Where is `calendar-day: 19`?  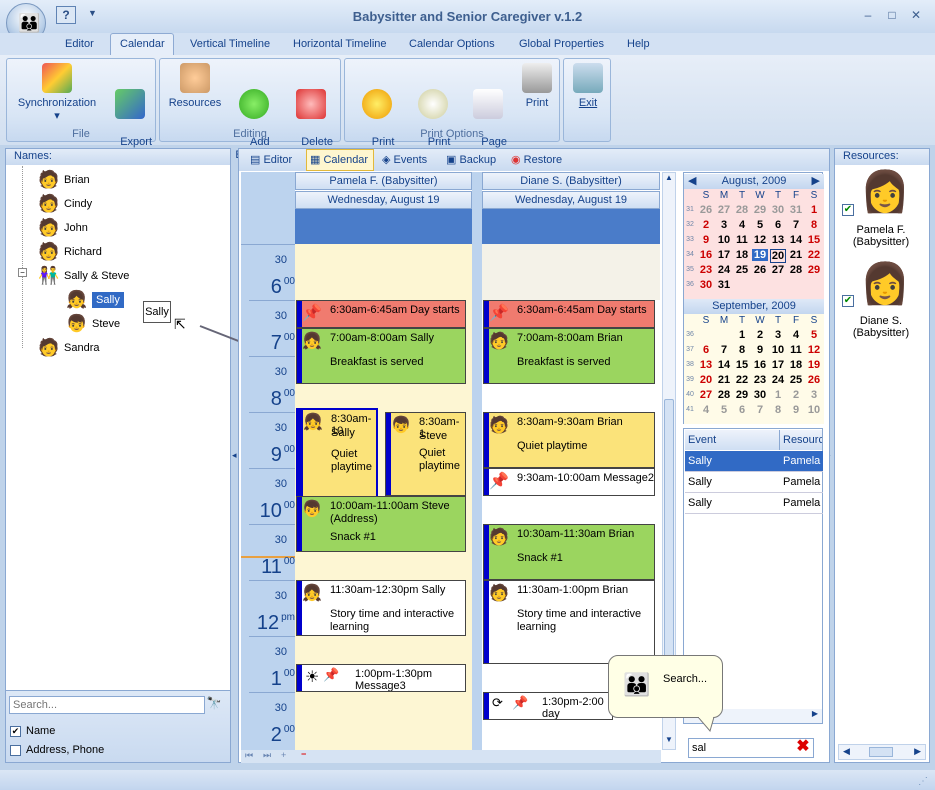 calendar-day: 19 is located at coordinates (760, 255).